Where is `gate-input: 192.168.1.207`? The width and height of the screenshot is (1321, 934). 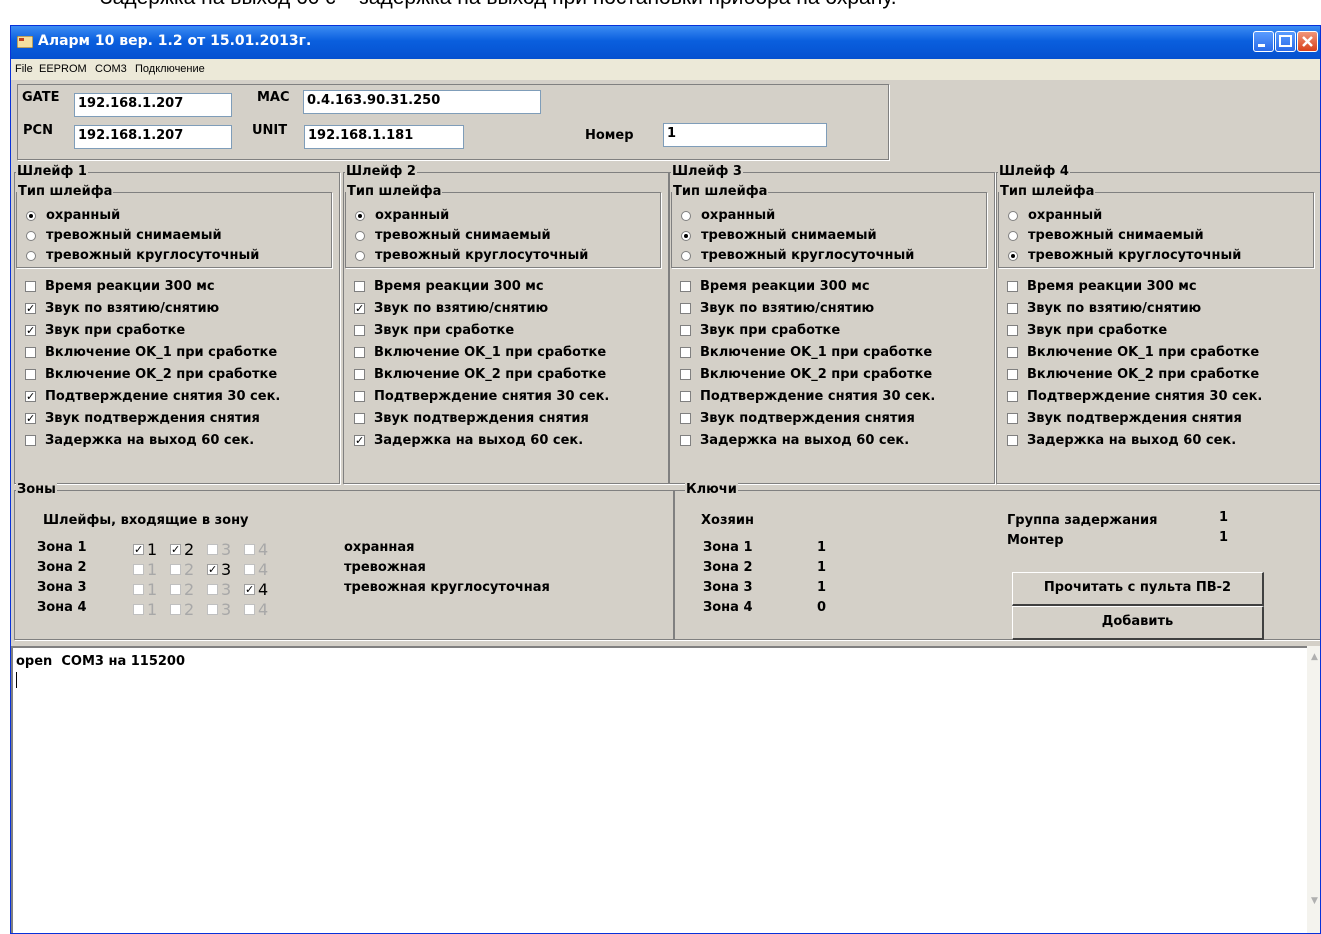
gate-input: 192.168.1.207 is located at coordinates (153, 105).